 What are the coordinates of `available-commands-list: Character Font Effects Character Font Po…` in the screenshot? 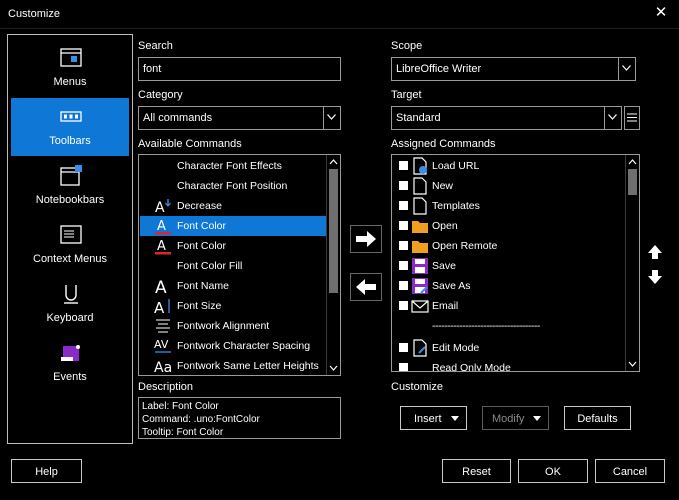 It's located at (239, 265).